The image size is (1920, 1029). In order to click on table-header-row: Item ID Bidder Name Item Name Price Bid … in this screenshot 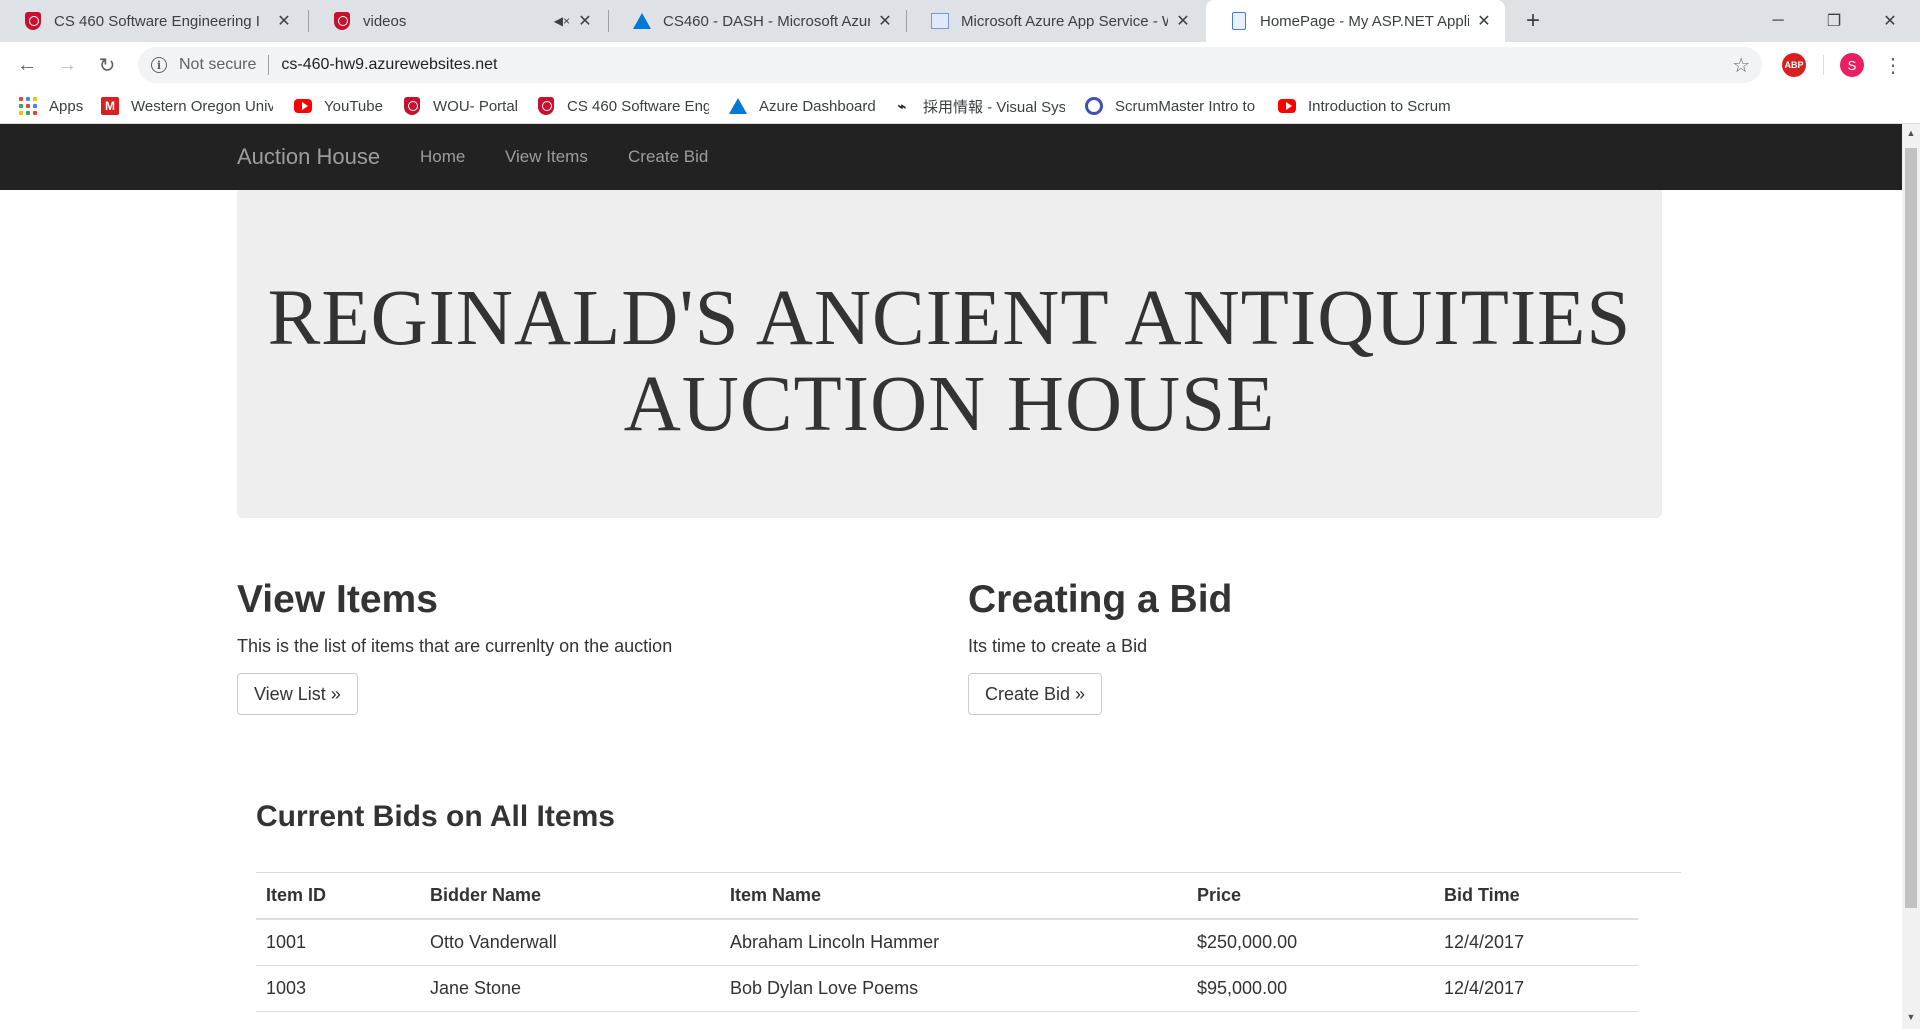, I will do `click(947, 896)`.